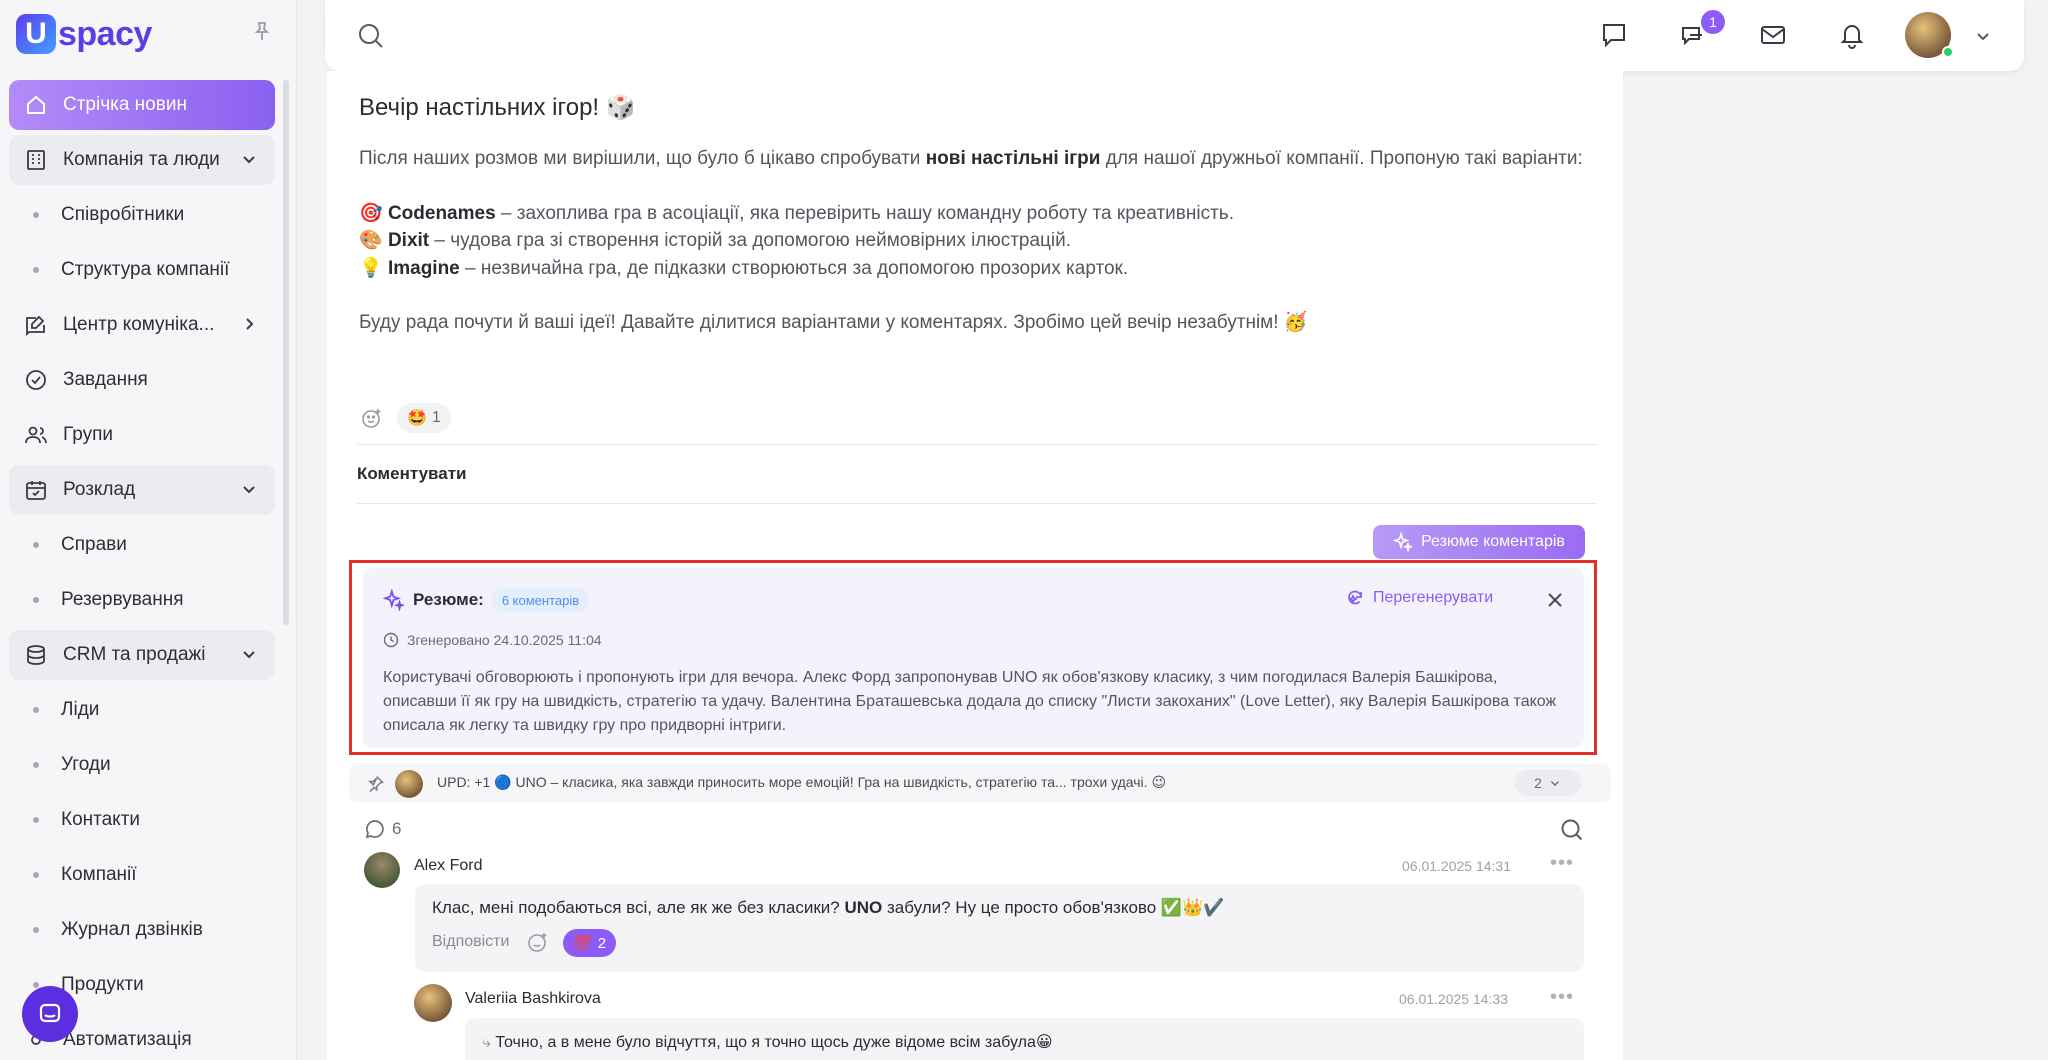 The width and height of the screenshot is (2048, 1060). What do you see at coordinates (99, 489) in the screenshot?
I see `sidebar-item-label: Розклад` at bounding box center [99, 489].